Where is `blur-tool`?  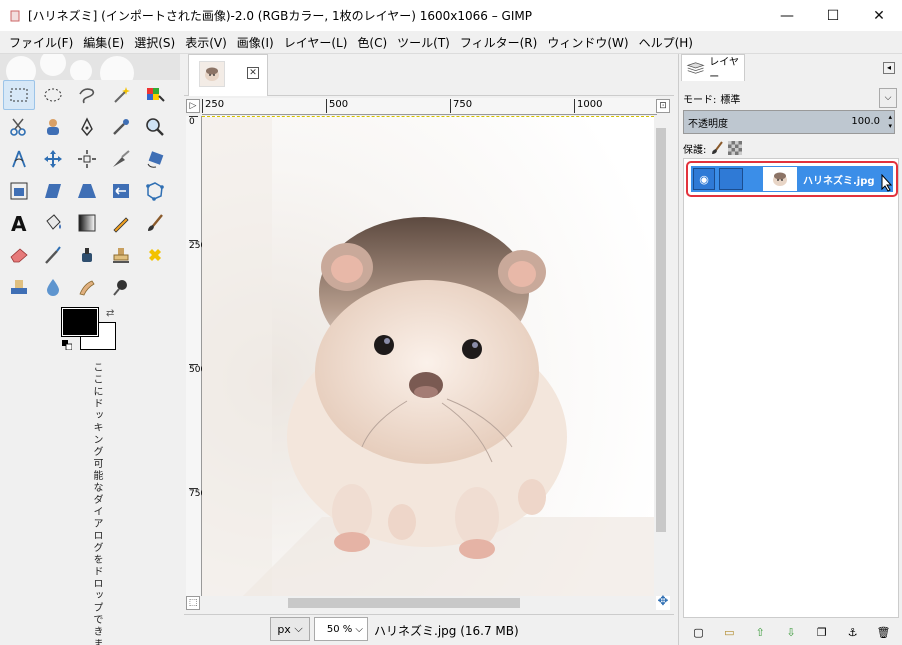 blur-tool is located at coordinates (53, 287).